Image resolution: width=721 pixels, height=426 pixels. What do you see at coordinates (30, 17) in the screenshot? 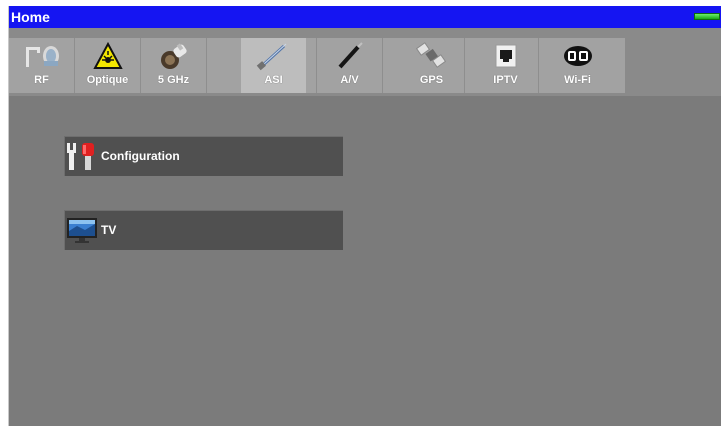
I see `window-title: Home` at bounding box center [30, 17].